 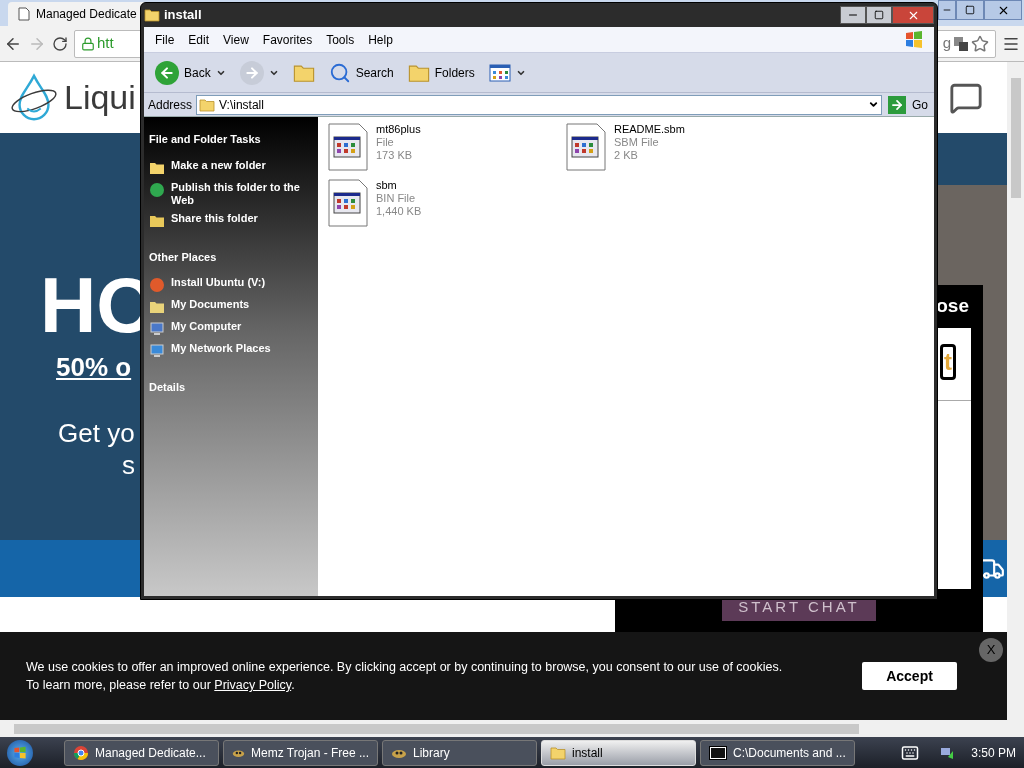 I want to click on pane-heading: Details, so click(x=231, y=387).